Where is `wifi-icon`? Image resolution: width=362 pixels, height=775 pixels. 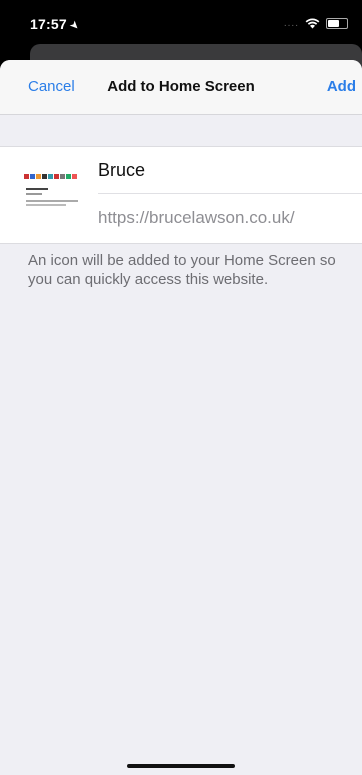 wifi-icon is located at coordinates (312, 23).